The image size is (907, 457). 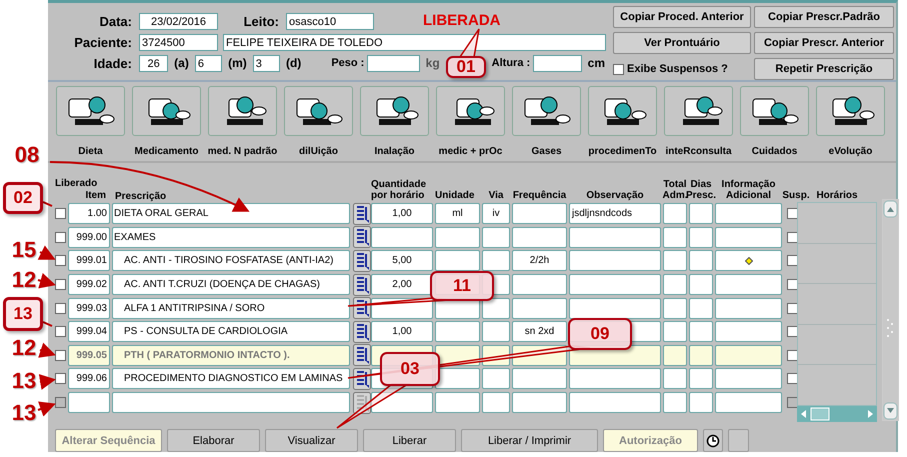 I want to click on horizontal-scrollbar, so click(x=837, y=414).